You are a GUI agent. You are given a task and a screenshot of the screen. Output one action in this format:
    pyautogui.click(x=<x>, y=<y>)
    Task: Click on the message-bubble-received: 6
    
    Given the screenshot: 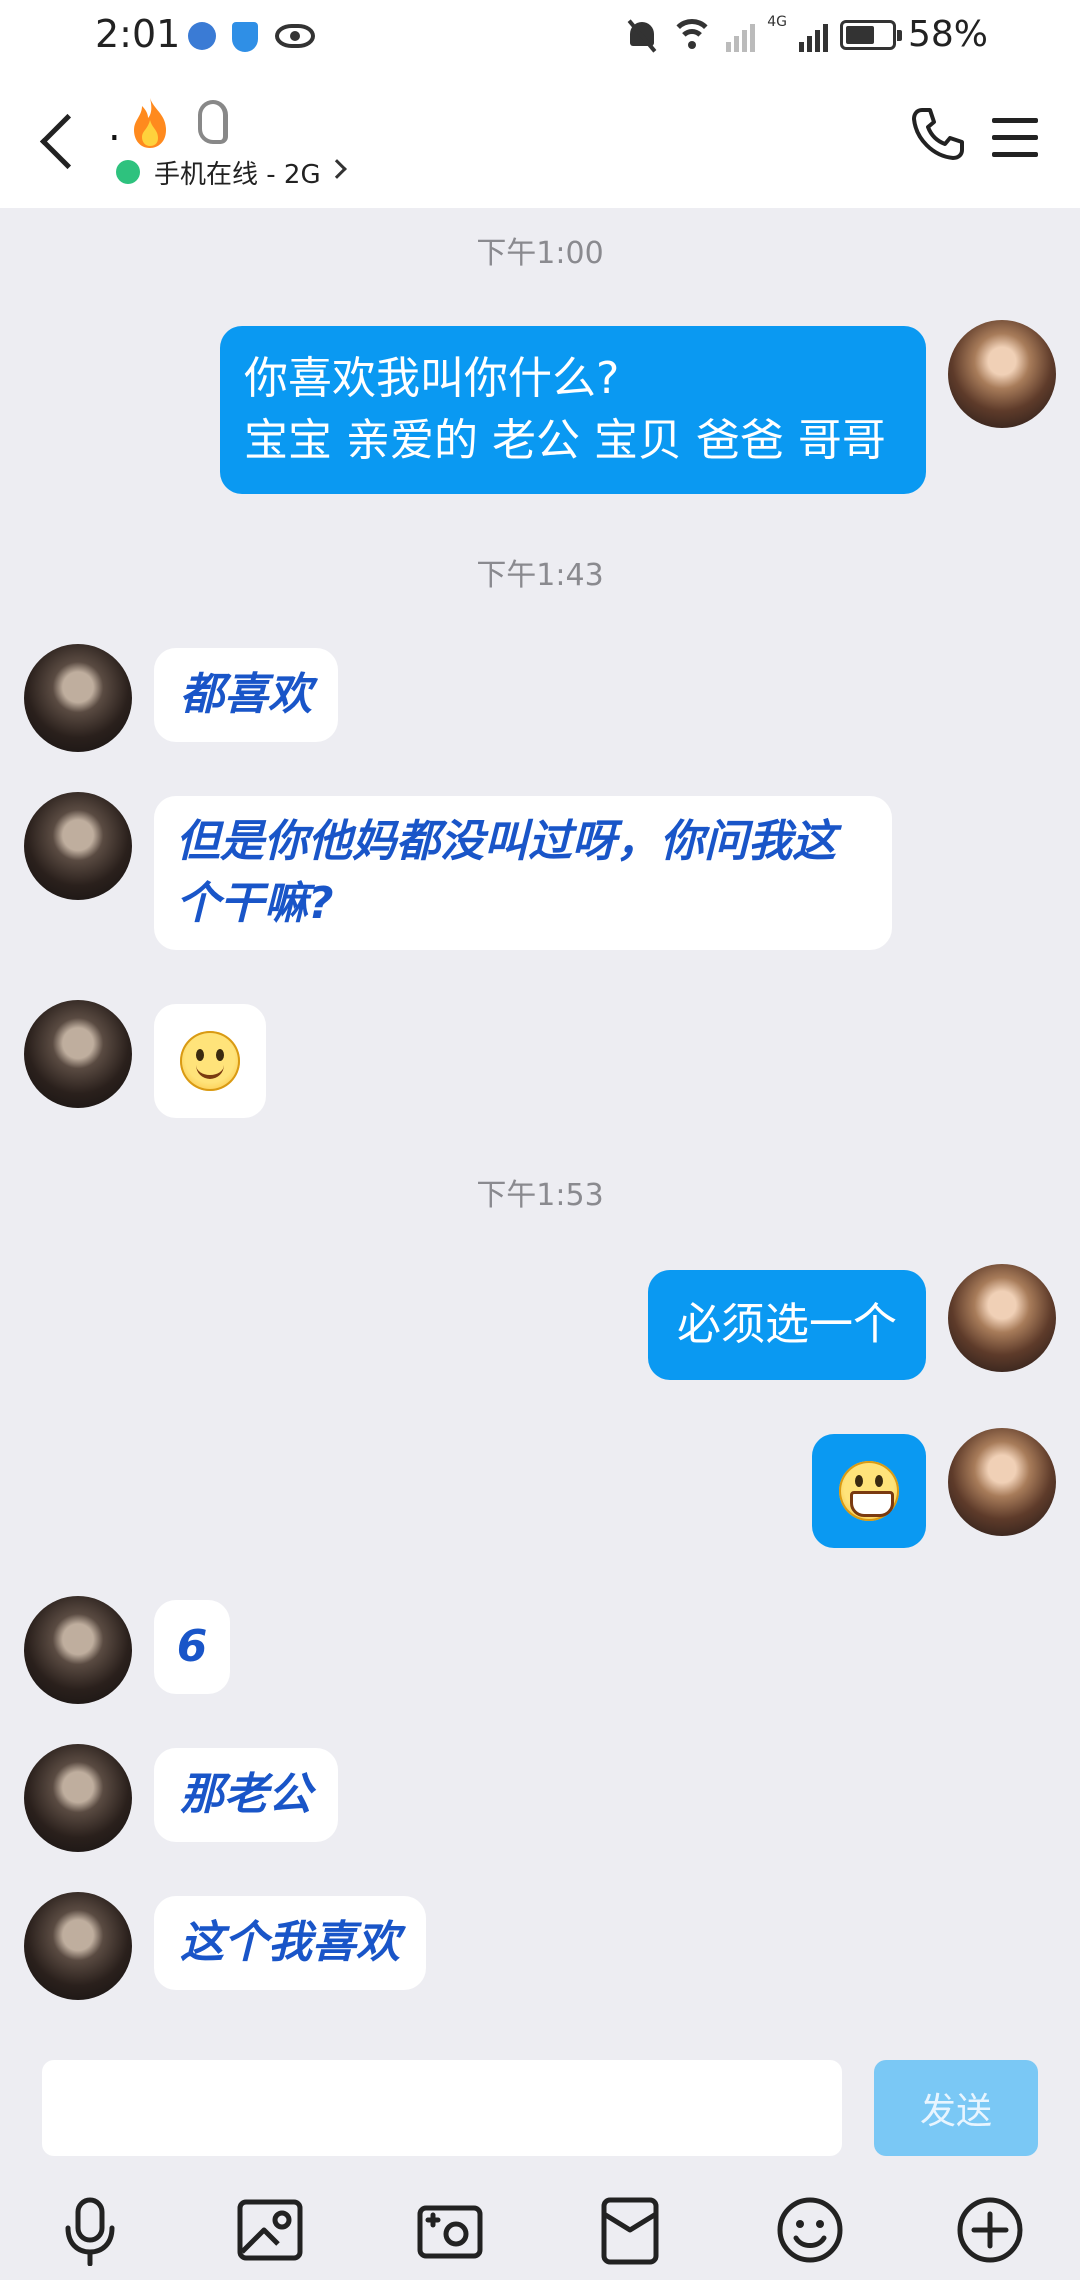 What is the action you would take?
    pyautogui.click(x=192, y=1647)
    